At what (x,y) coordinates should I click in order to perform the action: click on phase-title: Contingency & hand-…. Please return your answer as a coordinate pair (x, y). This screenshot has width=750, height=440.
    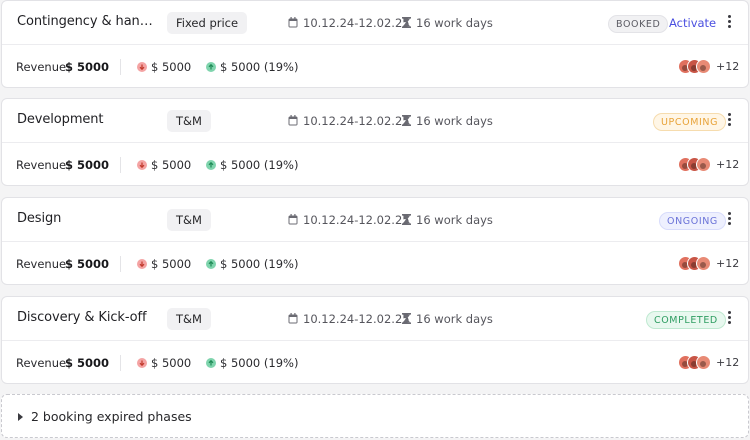
    Looking at the image, I should click on (87, 21).